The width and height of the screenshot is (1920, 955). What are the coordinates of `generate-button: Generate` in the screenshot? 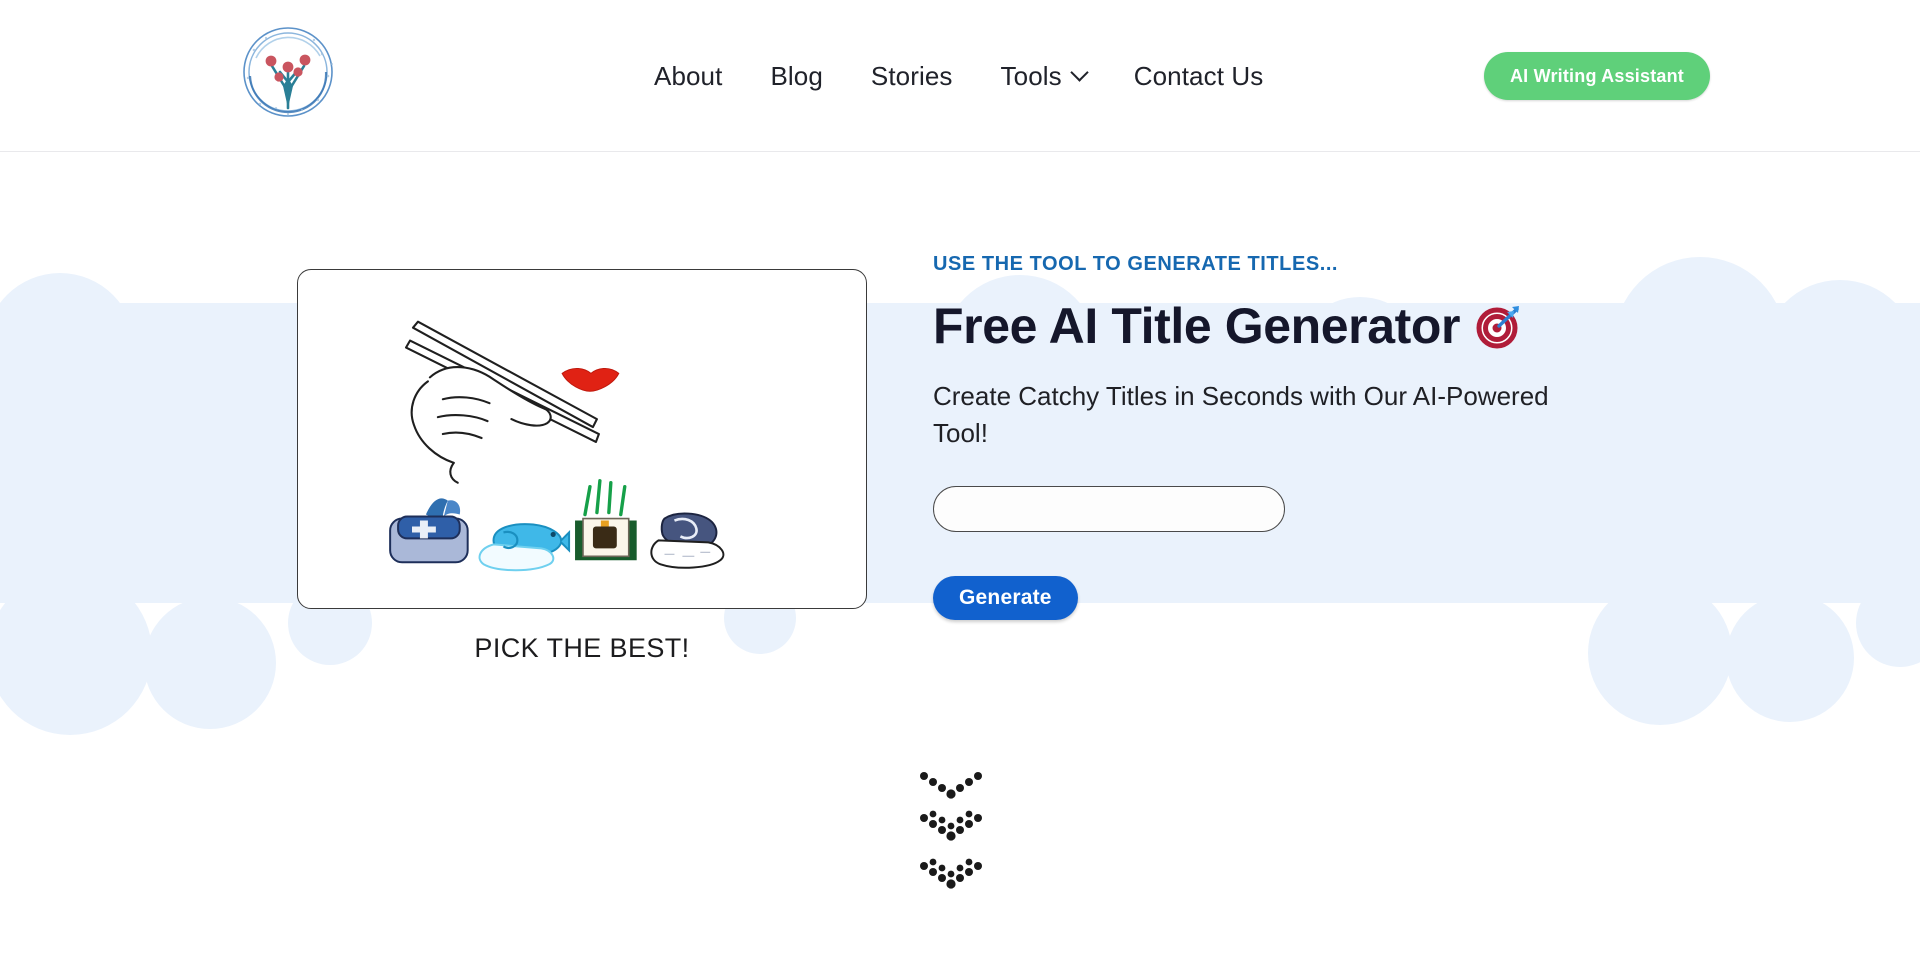 It's located at (1005, 597).